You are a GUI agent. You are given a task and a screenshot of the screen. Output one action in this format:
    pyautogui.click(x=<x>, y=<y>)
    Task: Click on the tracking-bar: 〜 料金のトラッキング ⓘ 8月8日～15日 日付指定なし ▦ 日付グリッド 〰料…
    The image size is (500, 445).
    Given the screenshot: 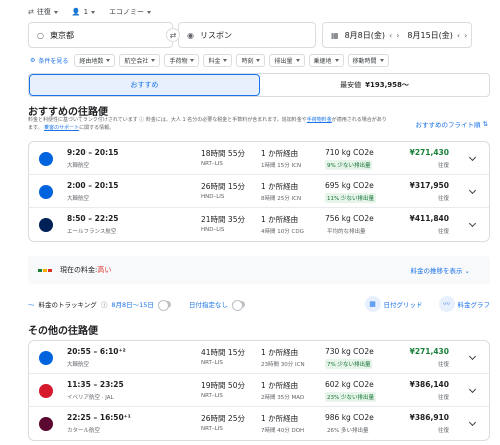 What is the action you would take?
    pyautogui.click(x=259, y=304)
    